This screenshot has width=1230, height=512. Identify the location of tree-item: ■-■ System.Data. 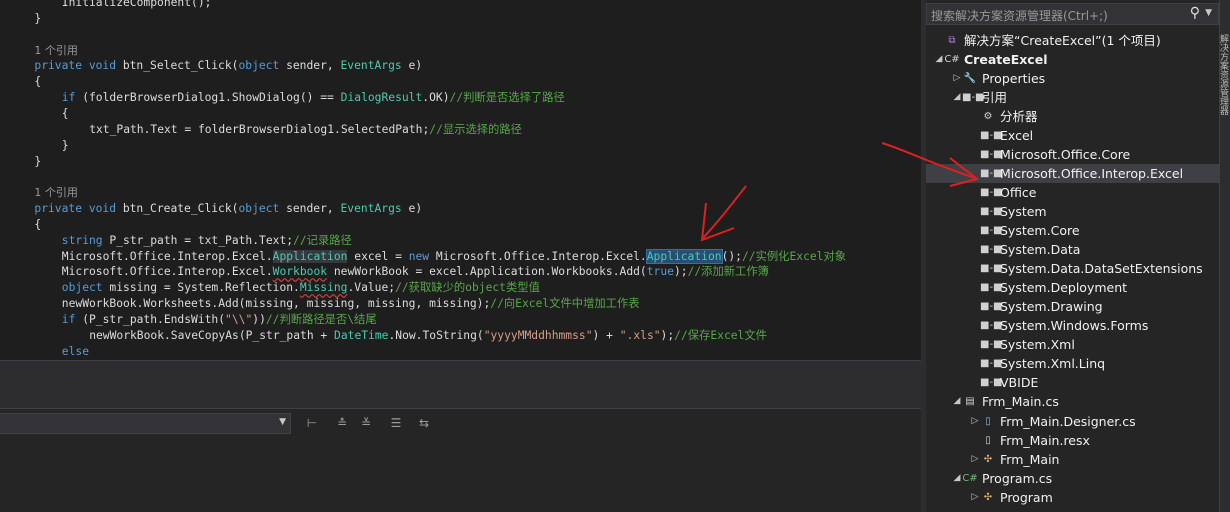
(1072, 249).